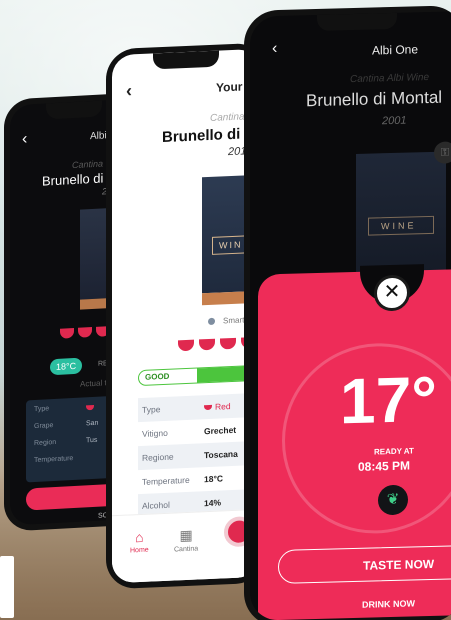 The width and height of the screenshot is (451, 620). I want to click on smart-label: Smart, so click(234, 320).